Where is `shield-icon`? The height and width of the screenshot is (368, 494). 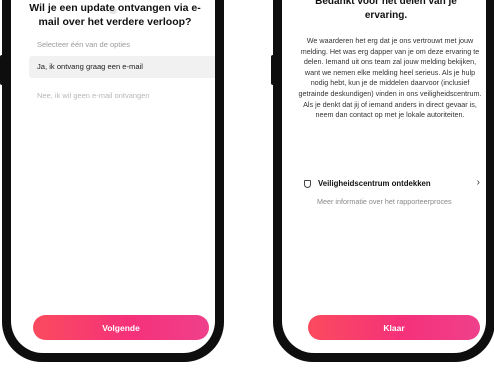
shield-icon is located at coordinates (307, 184).